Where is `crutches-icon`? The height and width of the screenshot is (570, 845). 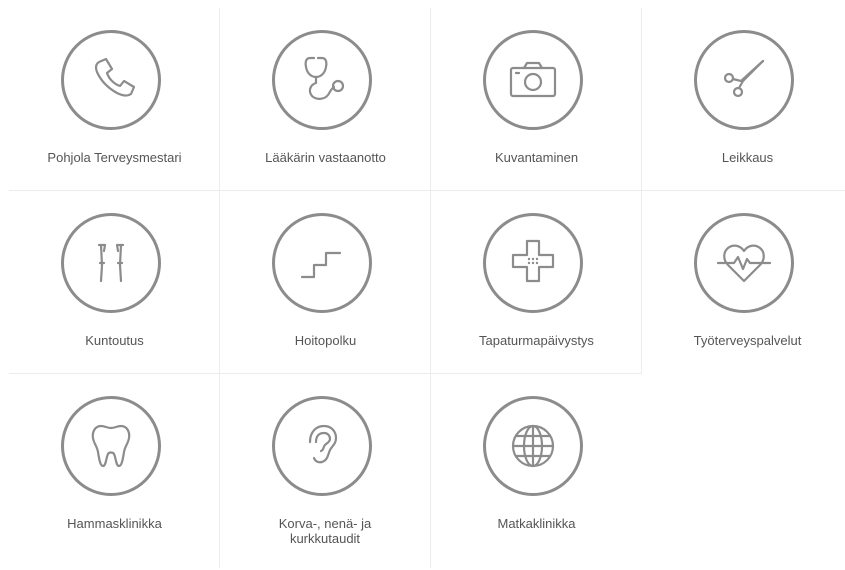
crutches-icon is located at coordinates (111, 263).